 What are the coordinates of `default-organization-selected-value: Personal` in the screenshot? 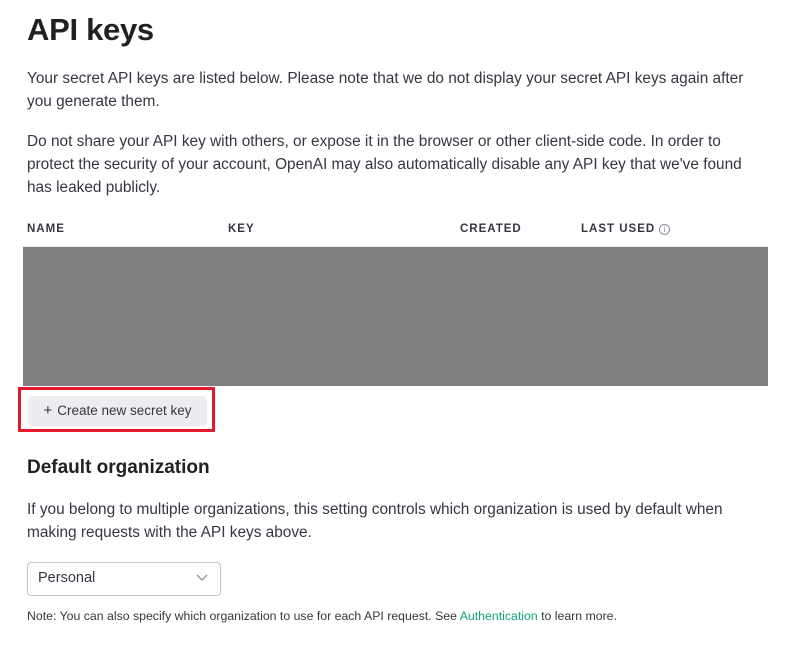 It's located at (67, 578).